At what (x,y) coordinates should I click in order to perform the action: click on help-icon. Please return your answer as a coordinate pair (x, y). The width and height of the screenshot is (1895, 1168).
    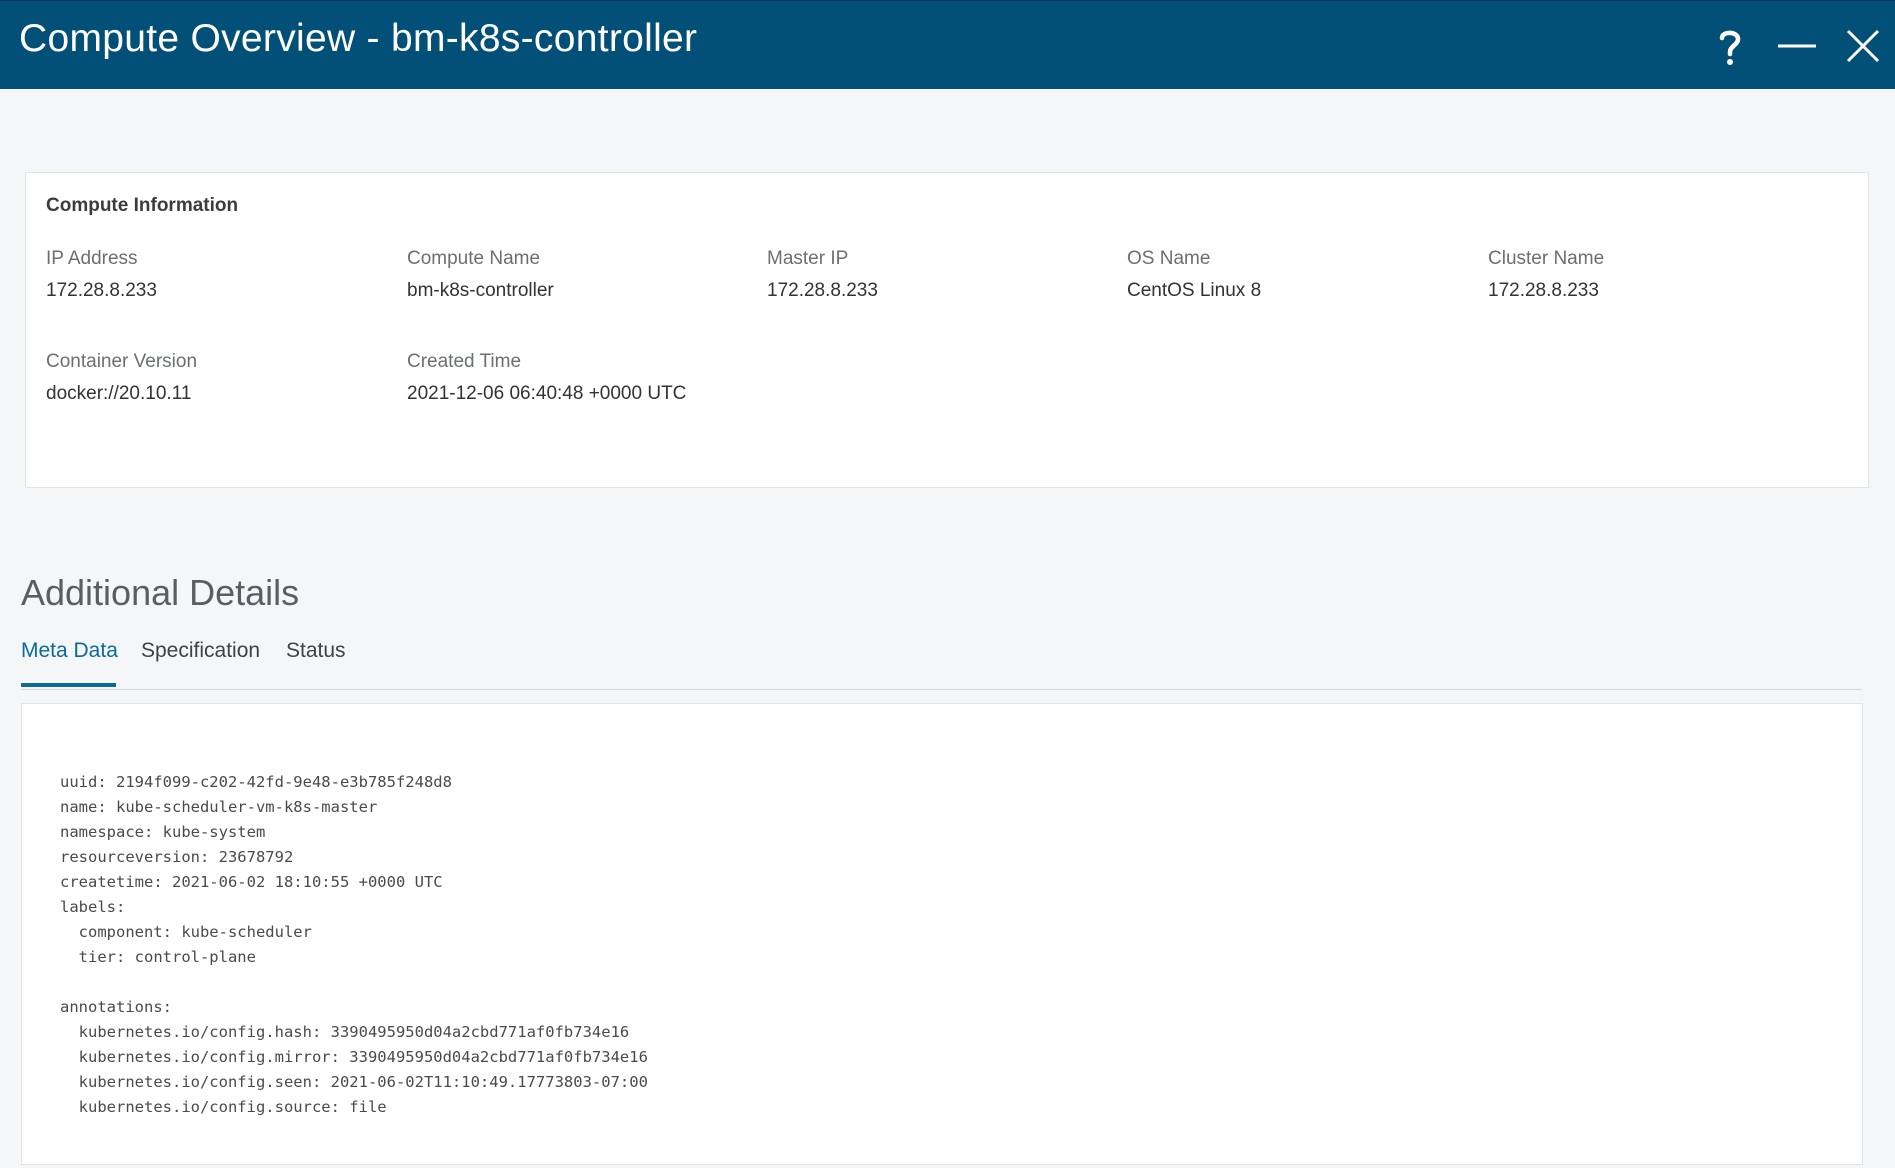
    Looking at the image, I should click on (1730, 47).